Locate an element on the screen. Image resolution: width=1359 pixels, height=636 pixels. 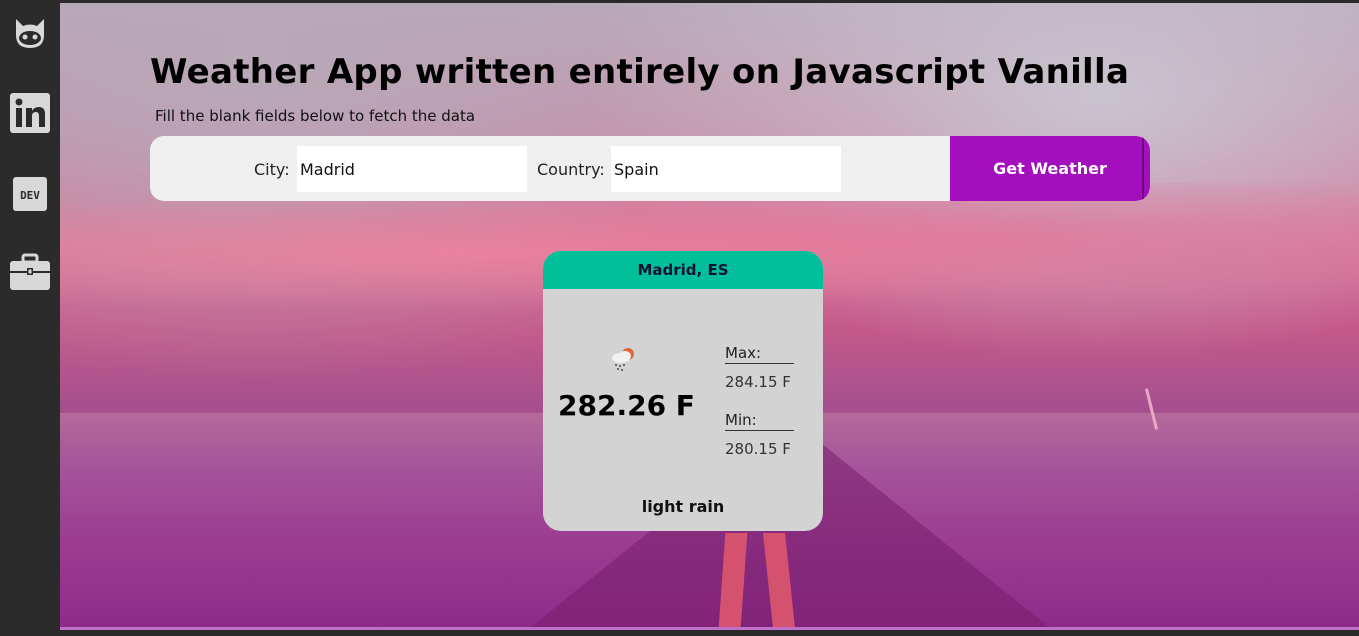
min-label: Min: is located at coordinates (759, 421).